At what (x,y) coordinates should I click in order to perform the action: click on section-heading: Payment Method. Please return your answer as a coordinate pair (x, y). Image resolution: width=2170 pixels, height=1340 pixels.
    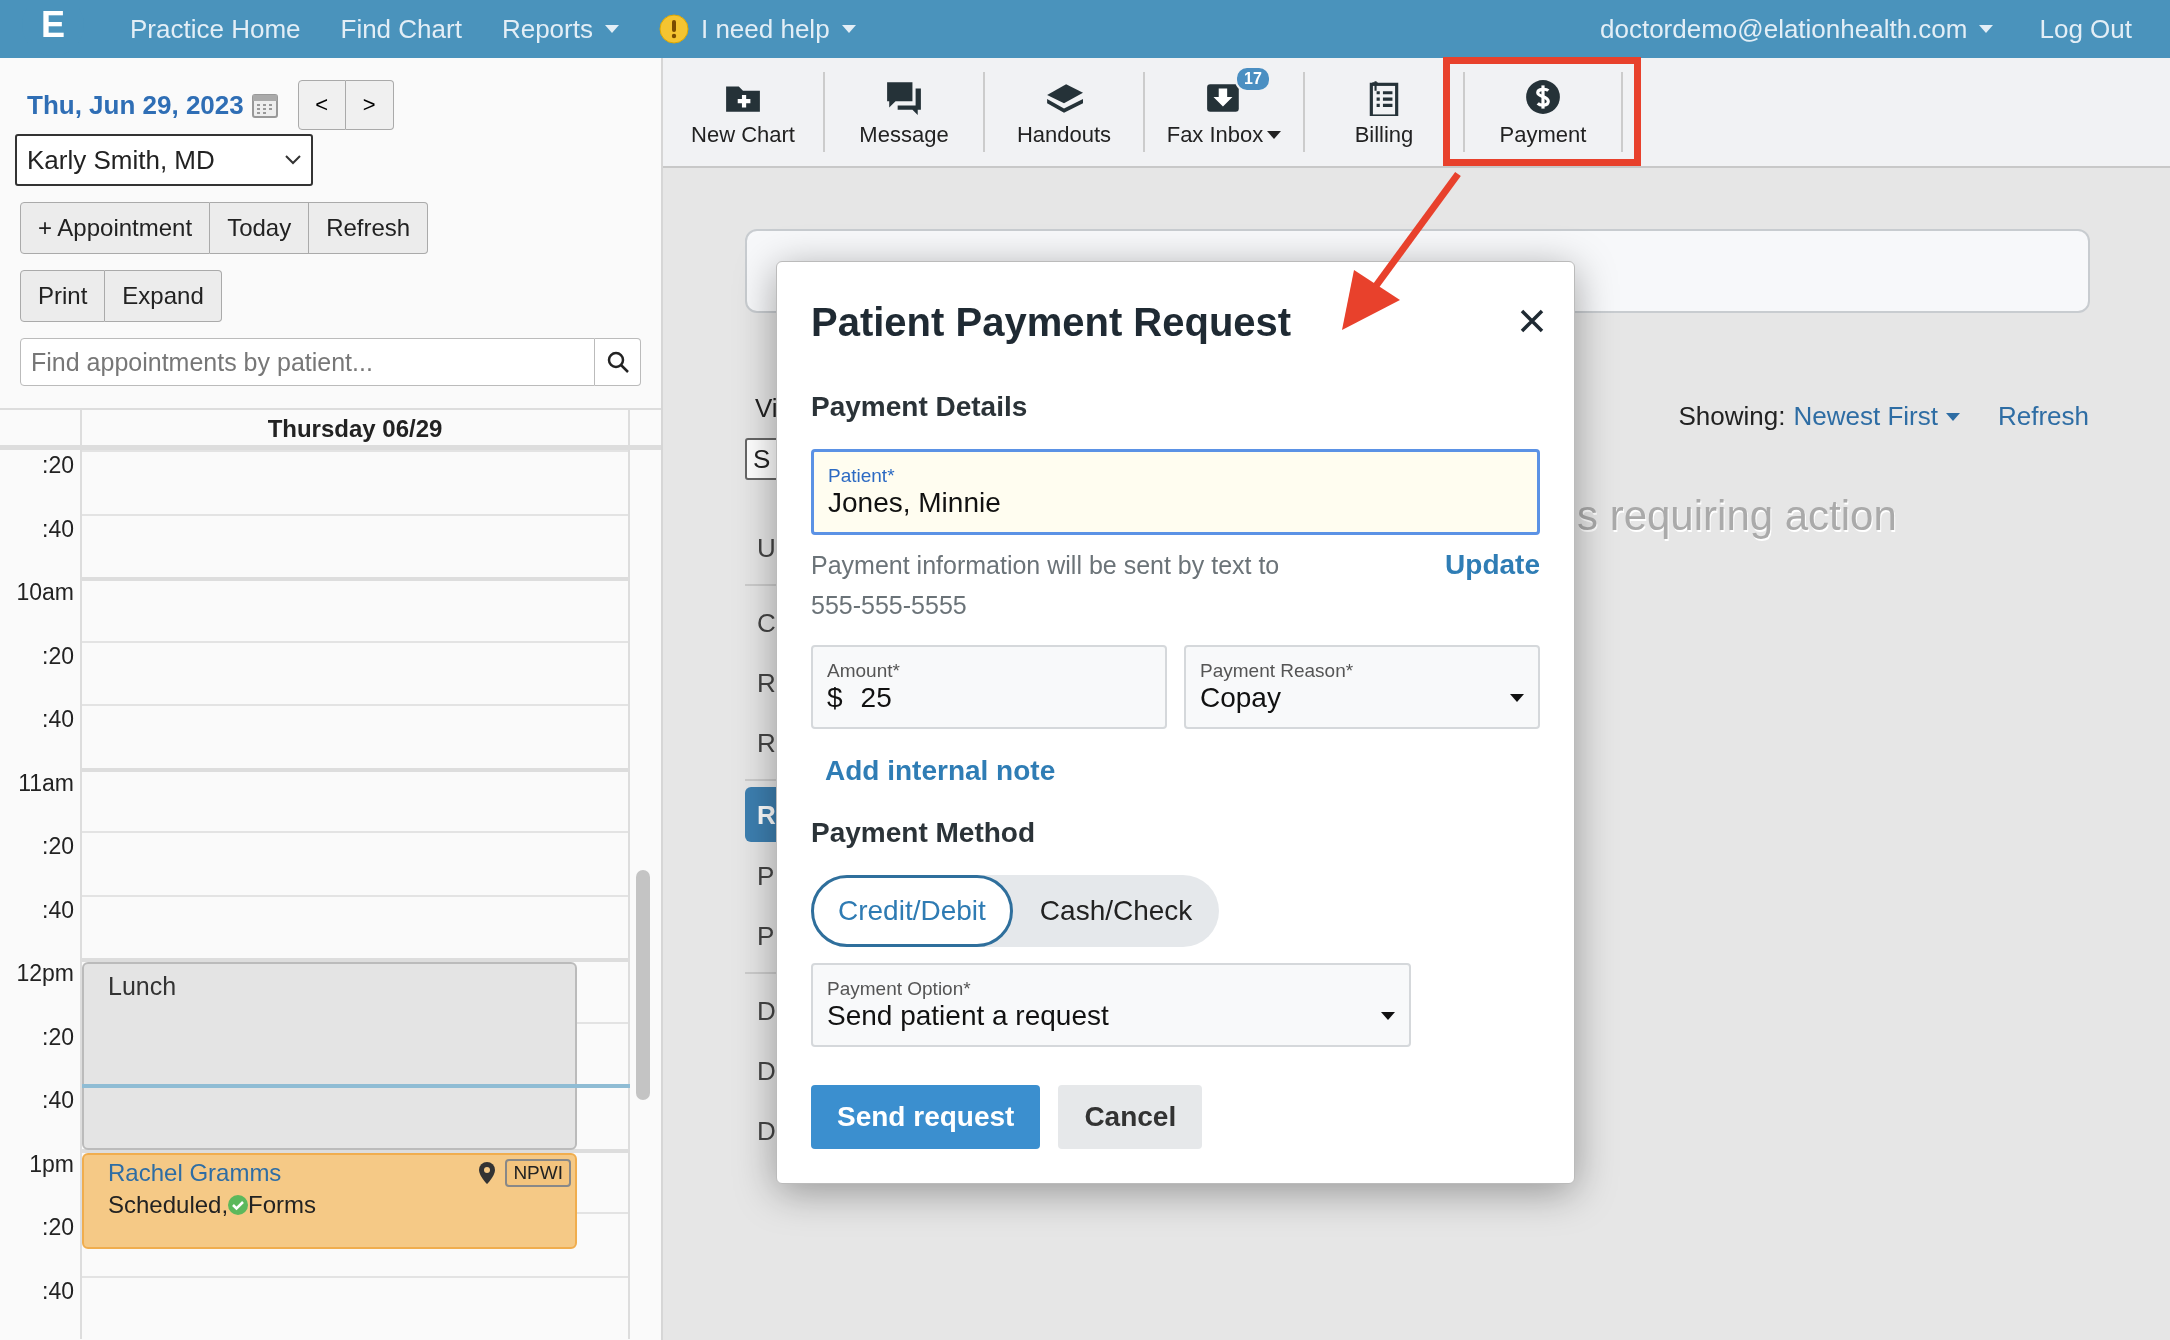
    Looking at the image, I should click on (924, 833).